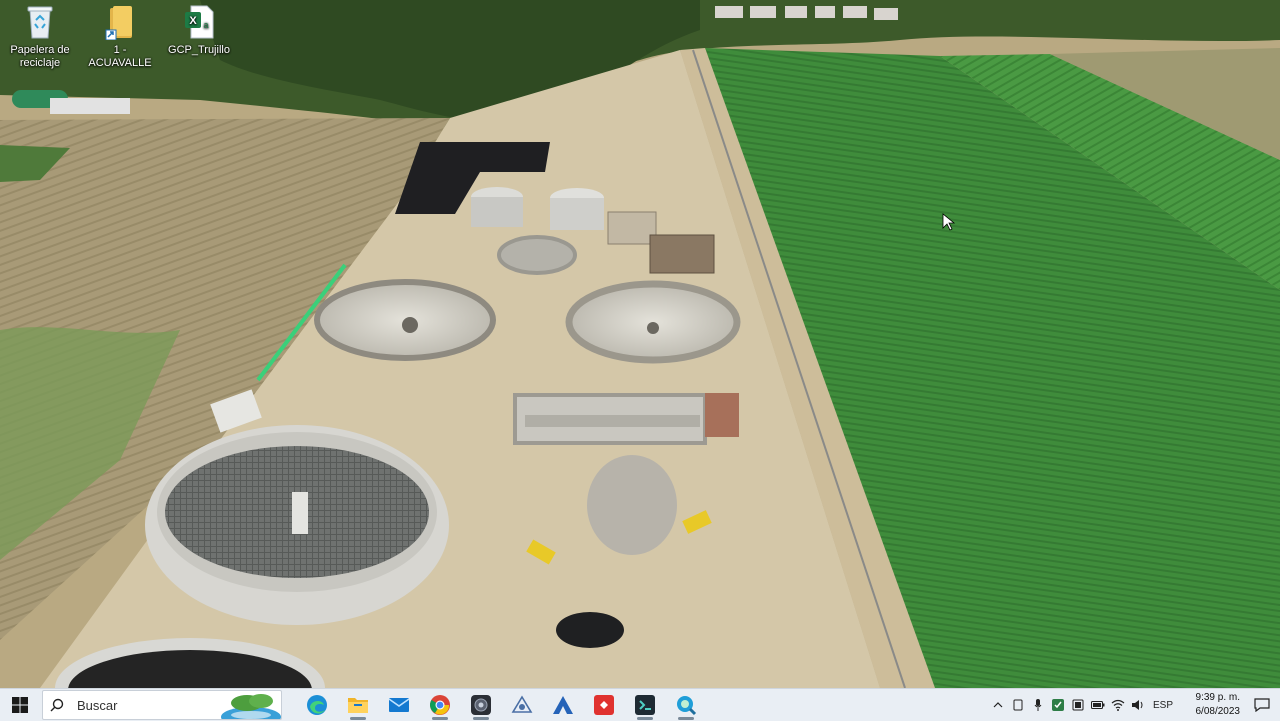 The height and width of the screenshot is (721, 1280). Describe the element at coordinates (1218, 711) in the screenshot. I see `clock-date: 6/08/2023` at that location.